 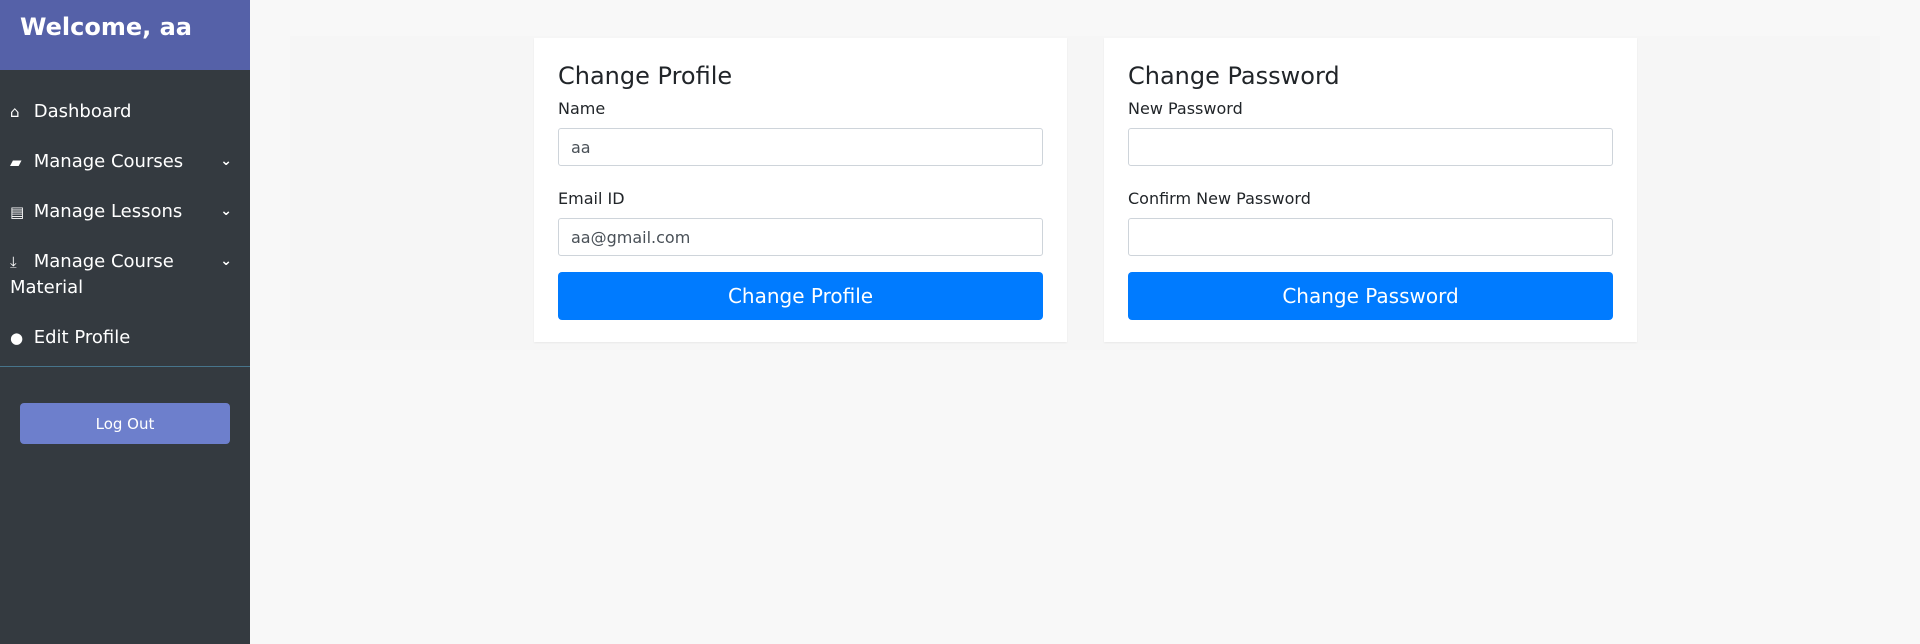 What do you see at coordinates (106, 27) in the screenshot?
I see `welcome-heading: Welcome, aa` at bounding box center [106, 27].